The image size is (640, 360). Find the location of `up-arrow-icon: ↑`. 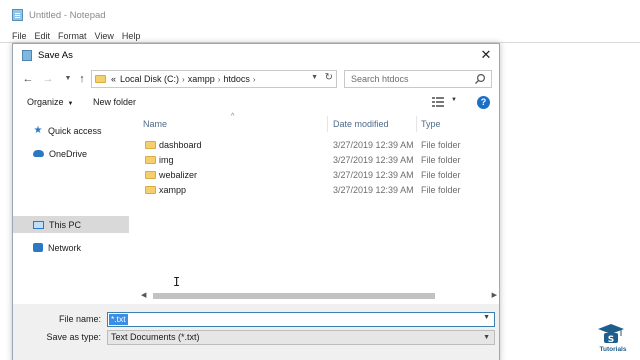

up-arrow-icon: ↑ is located at coordinates (82, 79).